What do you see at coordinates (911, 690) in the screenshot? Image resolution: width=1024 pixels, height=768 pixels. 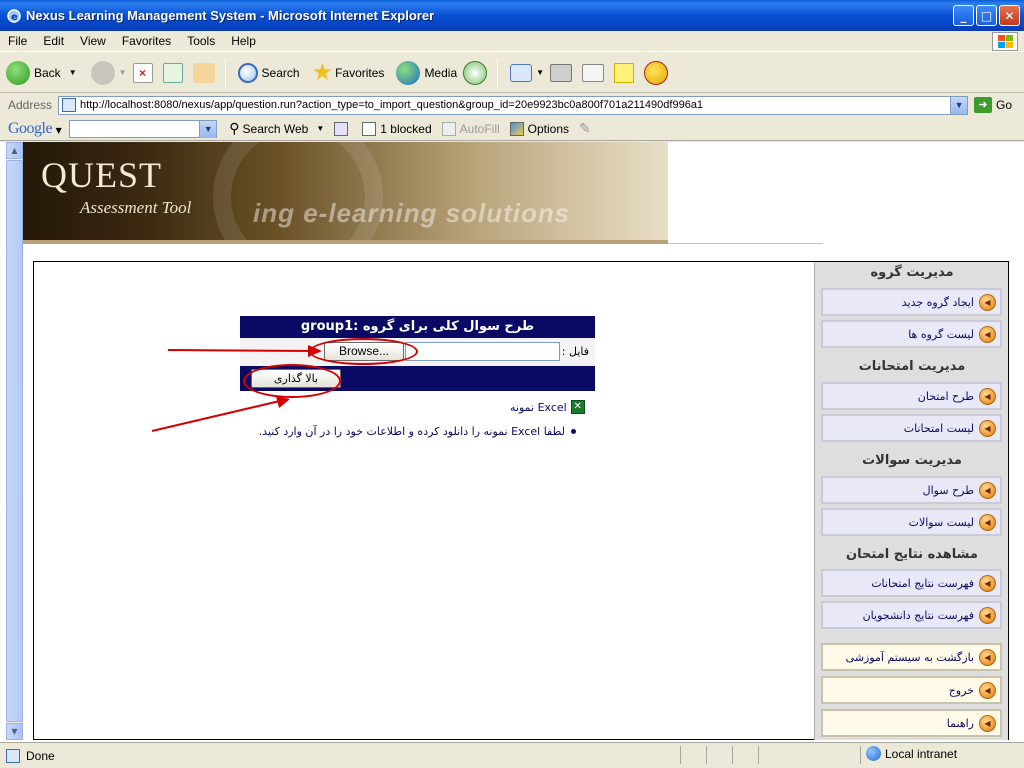 I see `sidebar-item-logout: خروج ◀` at bounding box center [911, 690].